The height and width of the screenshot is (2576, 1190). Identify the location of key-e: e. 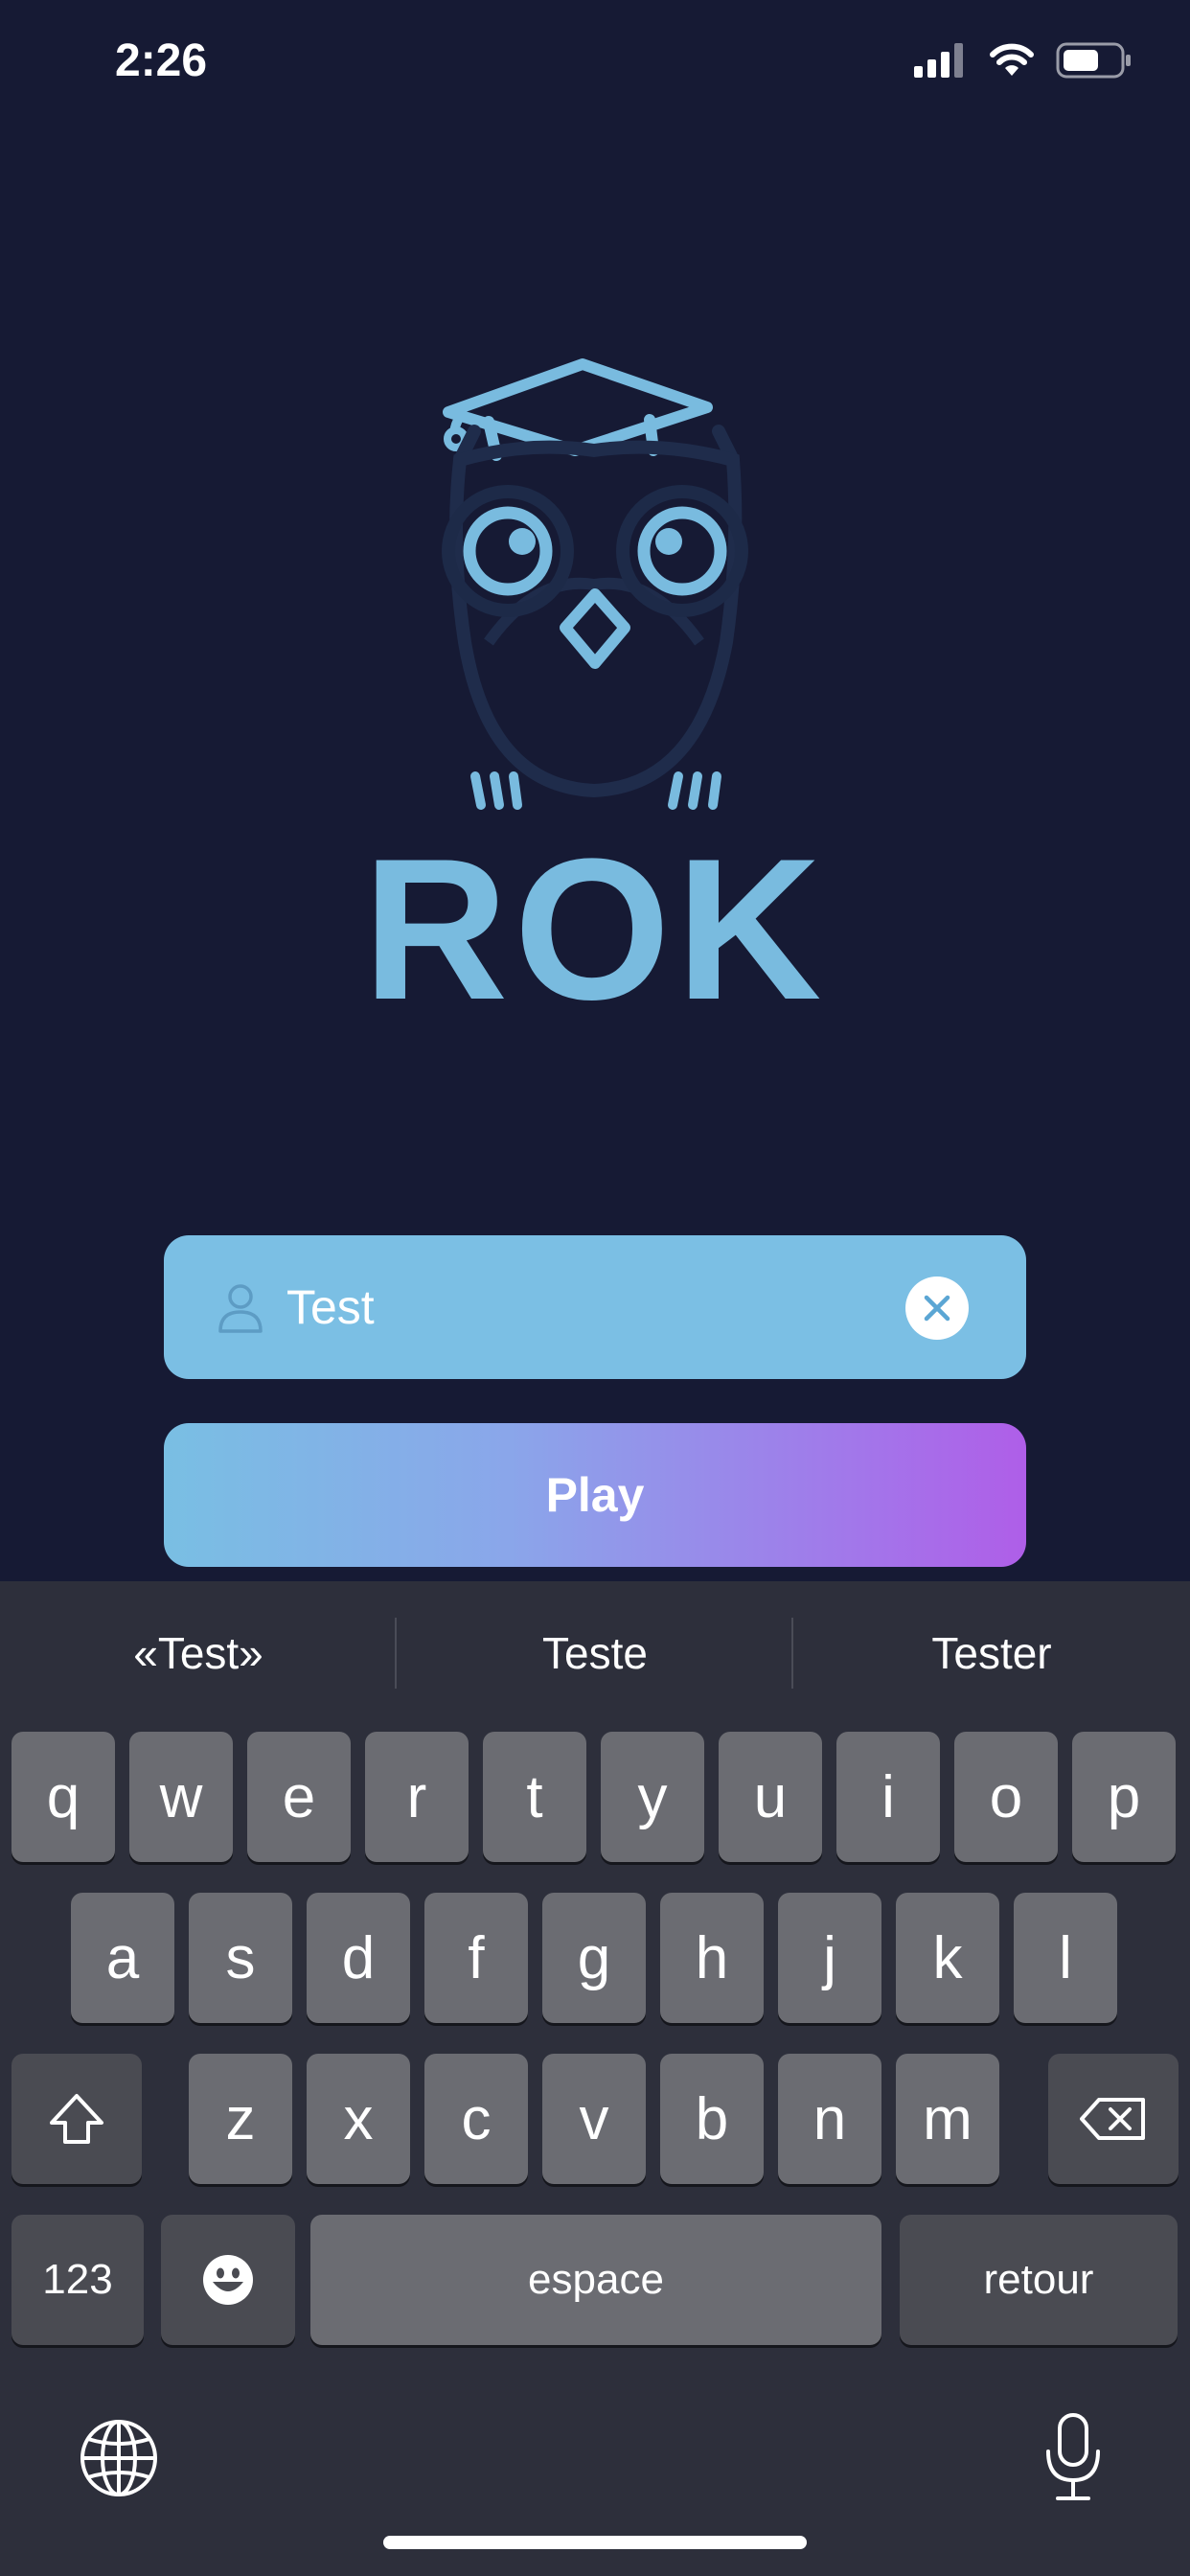
(299, 1797).